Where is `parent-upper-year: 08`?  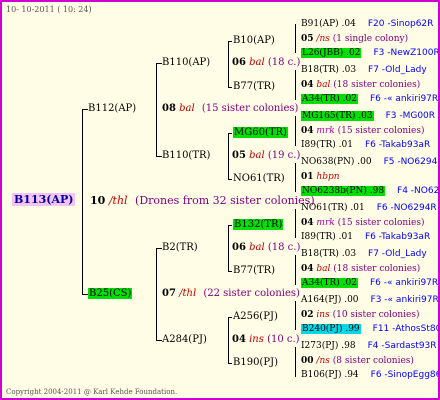 parent-upper-year: 08 is located at coordinates (169, 108).